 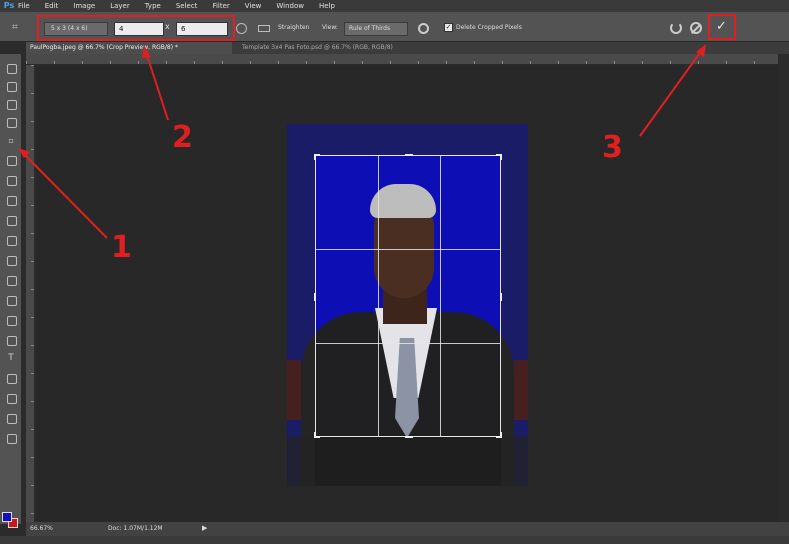 I want to click on foreground-color-swatch, so click(x=7, y=517).